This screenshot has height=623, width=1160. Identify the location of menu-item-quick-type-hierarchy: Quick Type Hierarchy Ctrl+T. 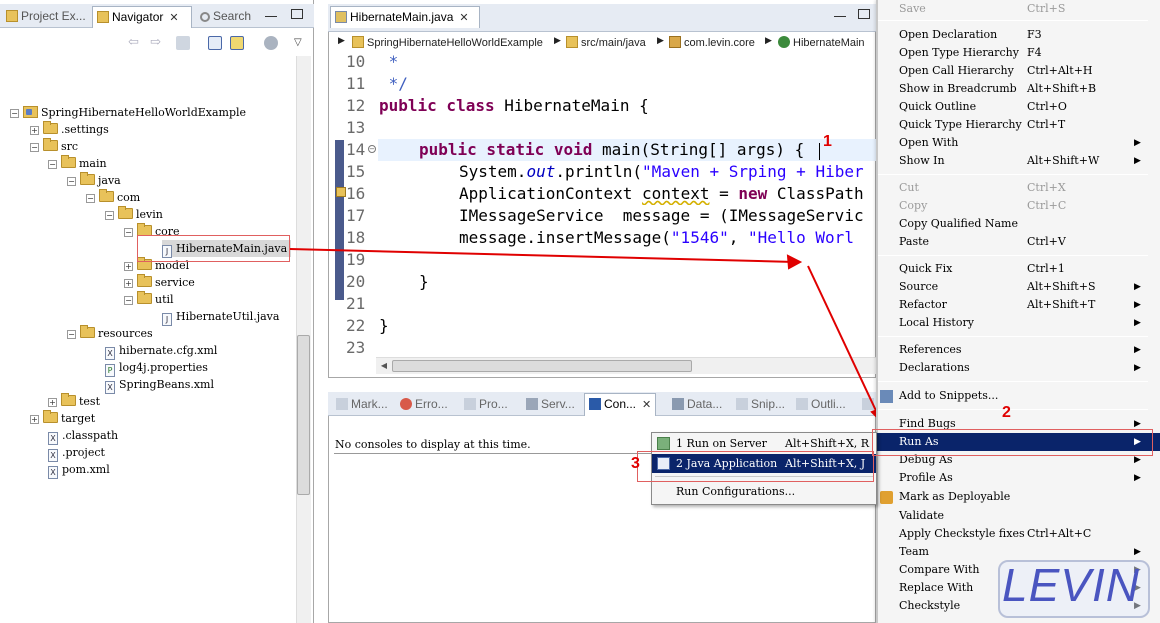
(1018, 125).